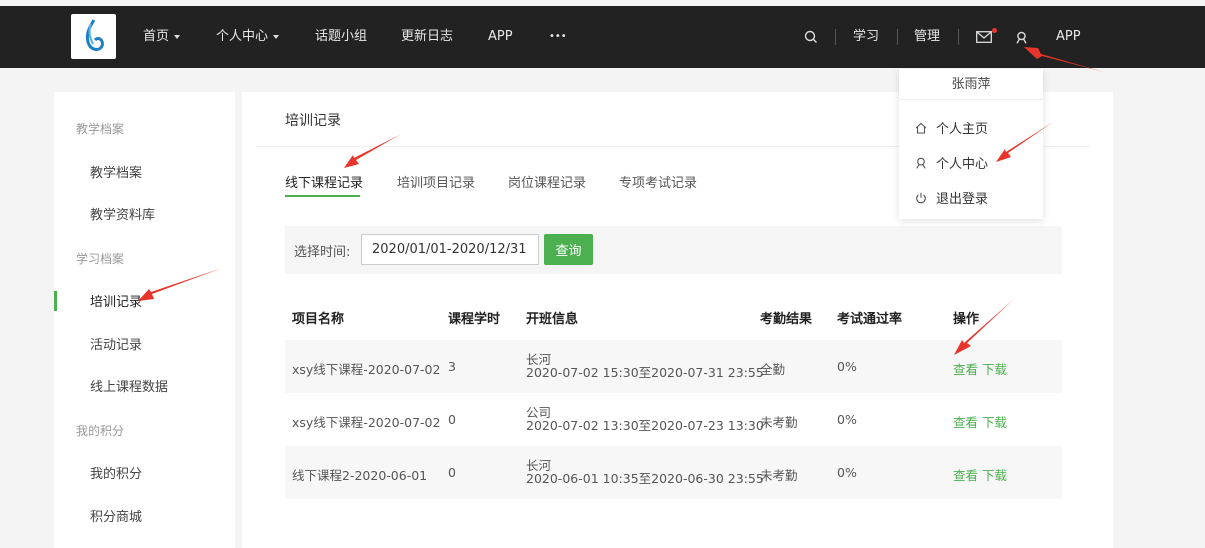 The image size is (1205, 548). What do you see at coordinates (436, 181) in the screenshot?
I see `tab-training-project-records: 培训项目记录` at bounding box center [436, 181].